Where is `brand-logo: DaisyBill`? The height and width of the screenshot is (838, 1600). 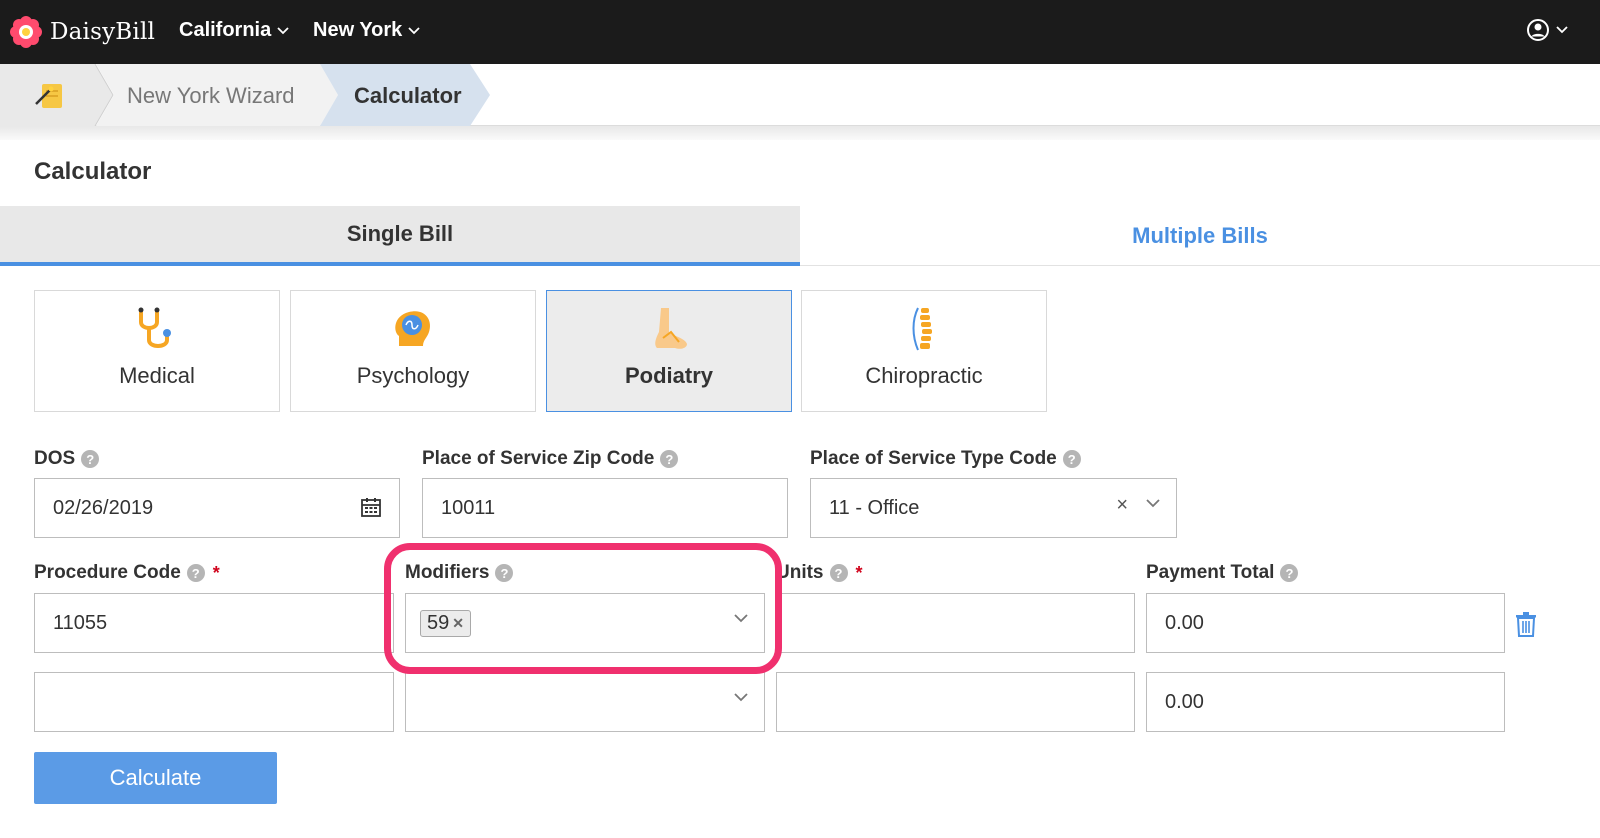
brand-logo: DaisyBill is located at coordinates (82, 32).